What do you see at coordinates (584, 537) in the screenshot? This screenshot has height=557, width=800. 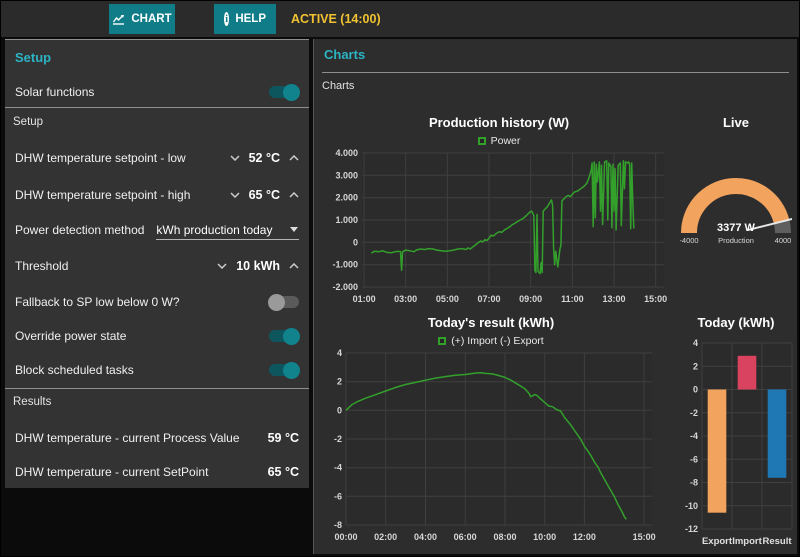 I see `svg-text: 12:00` at bounding box center [584, 537].